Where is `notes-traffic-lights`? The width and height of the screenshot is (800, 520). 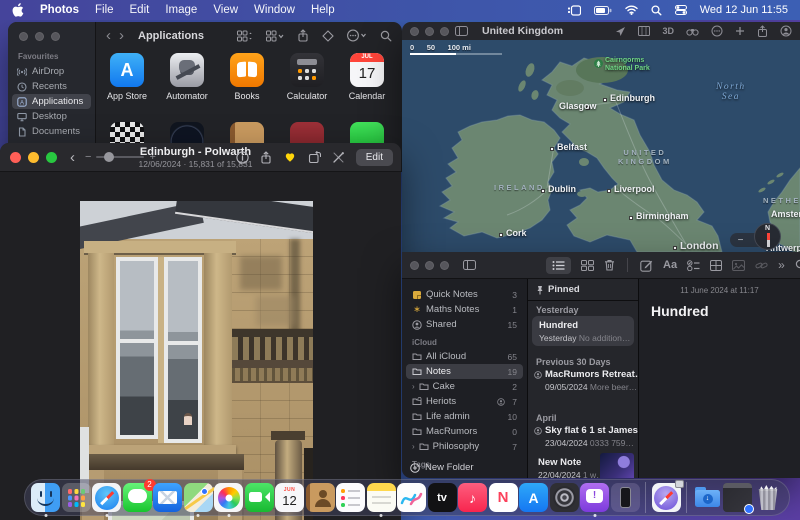 notes-traffic-lights is located at coordinates (429, 265).